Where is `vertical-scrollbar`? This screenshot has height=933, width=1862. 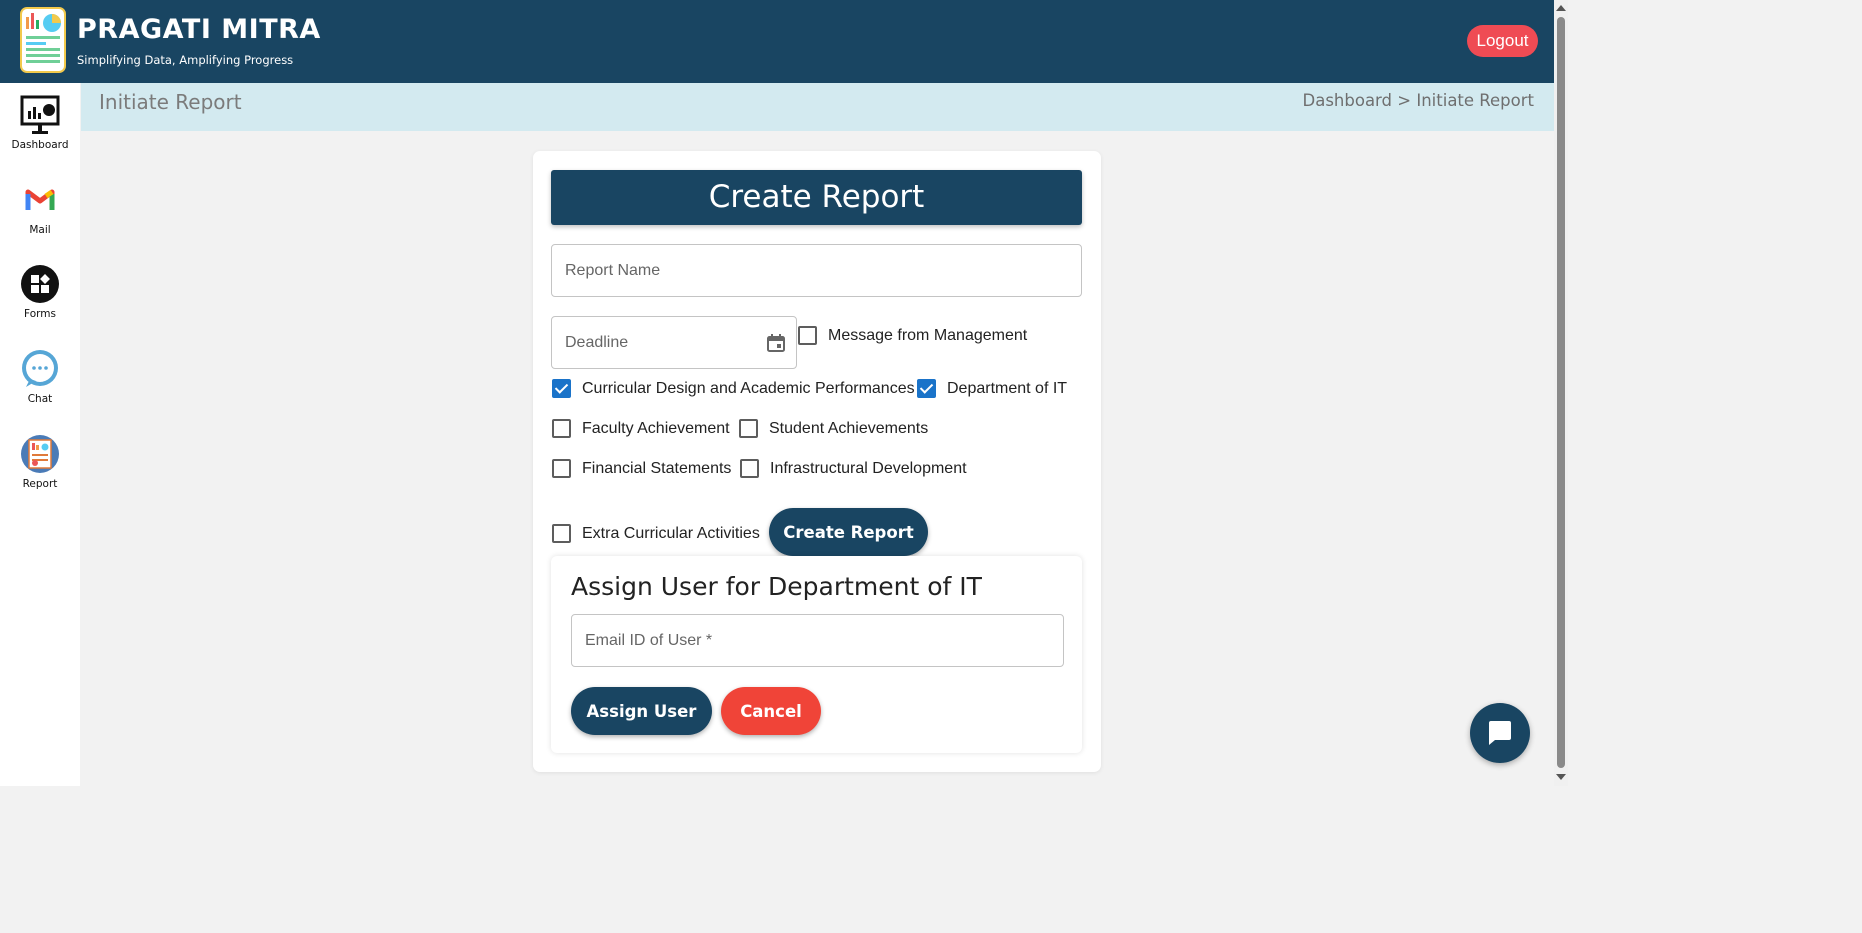 vertical-scrollbar is located at coordinates (1561, 393).